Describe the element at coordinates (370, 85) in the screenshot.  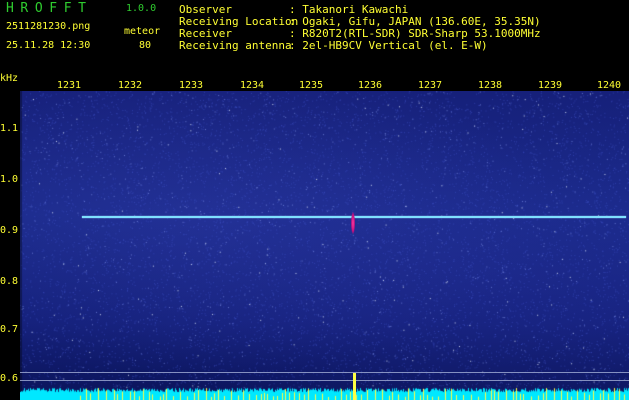
I see `x-tick-label: 1236` at that location.